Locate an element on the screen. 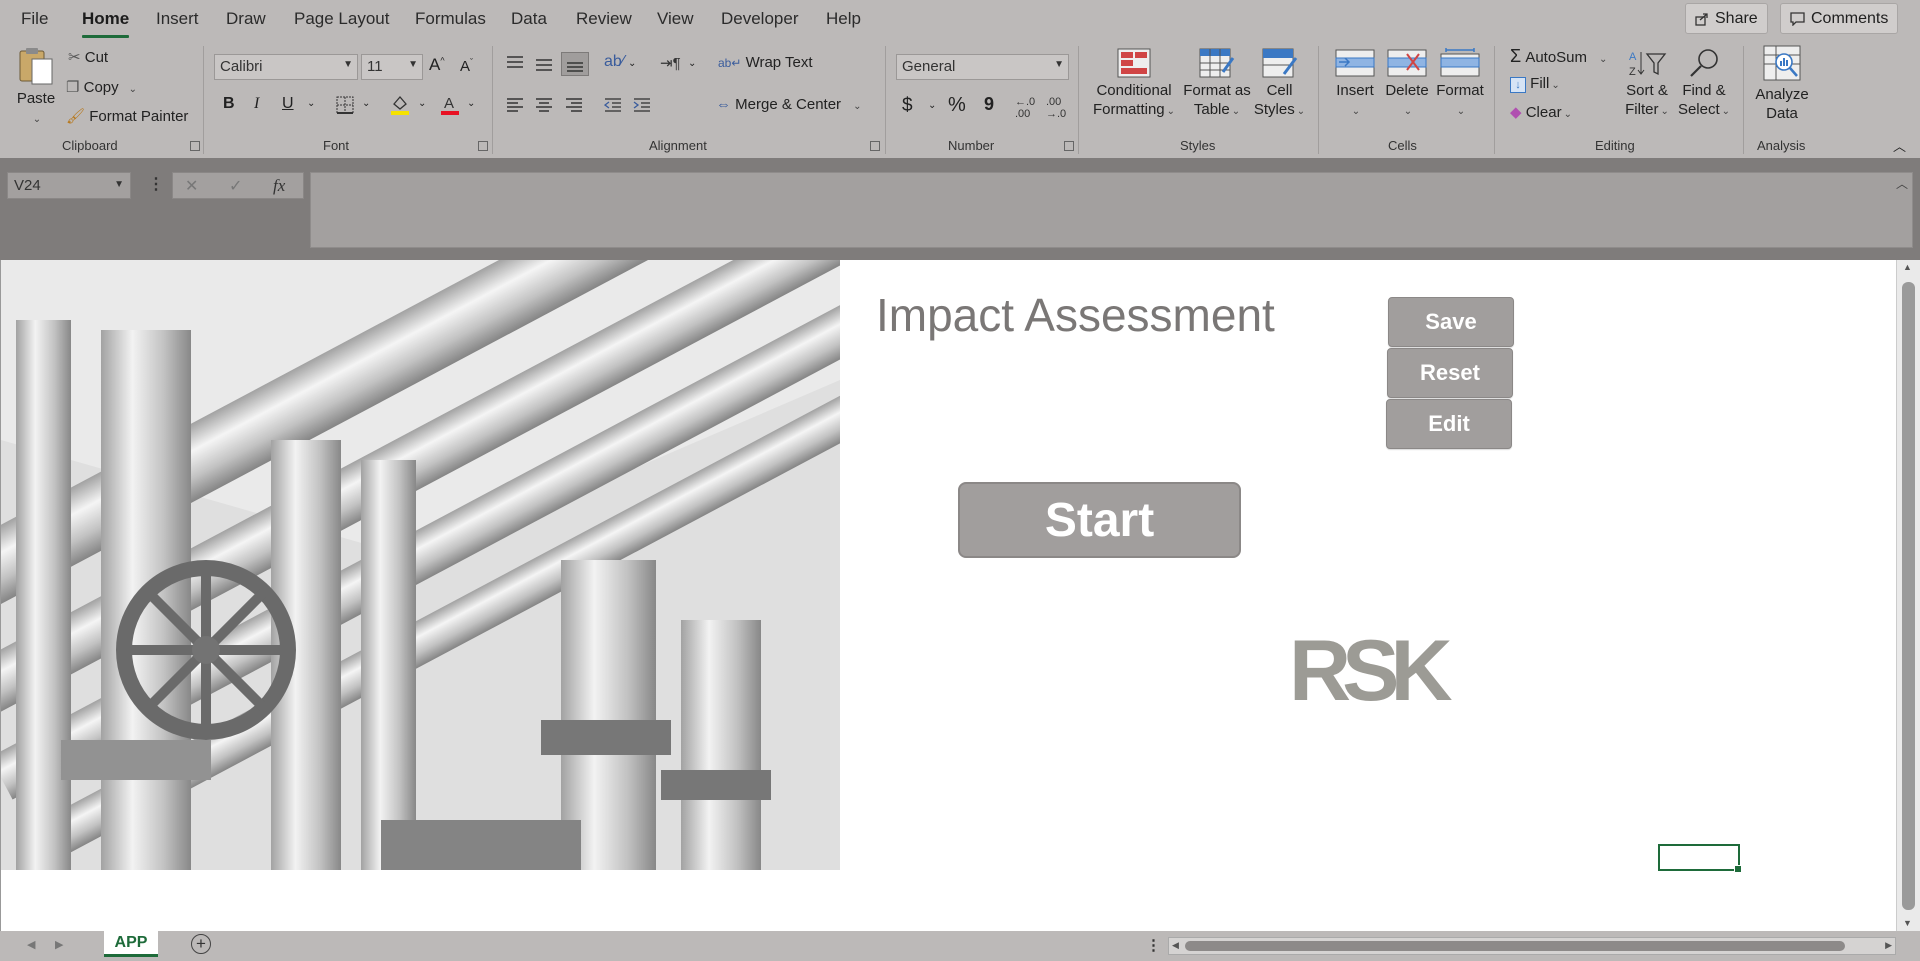 This screenshot has height=961, width=1920. fill-color-icon is located at coordinates (400, 105).